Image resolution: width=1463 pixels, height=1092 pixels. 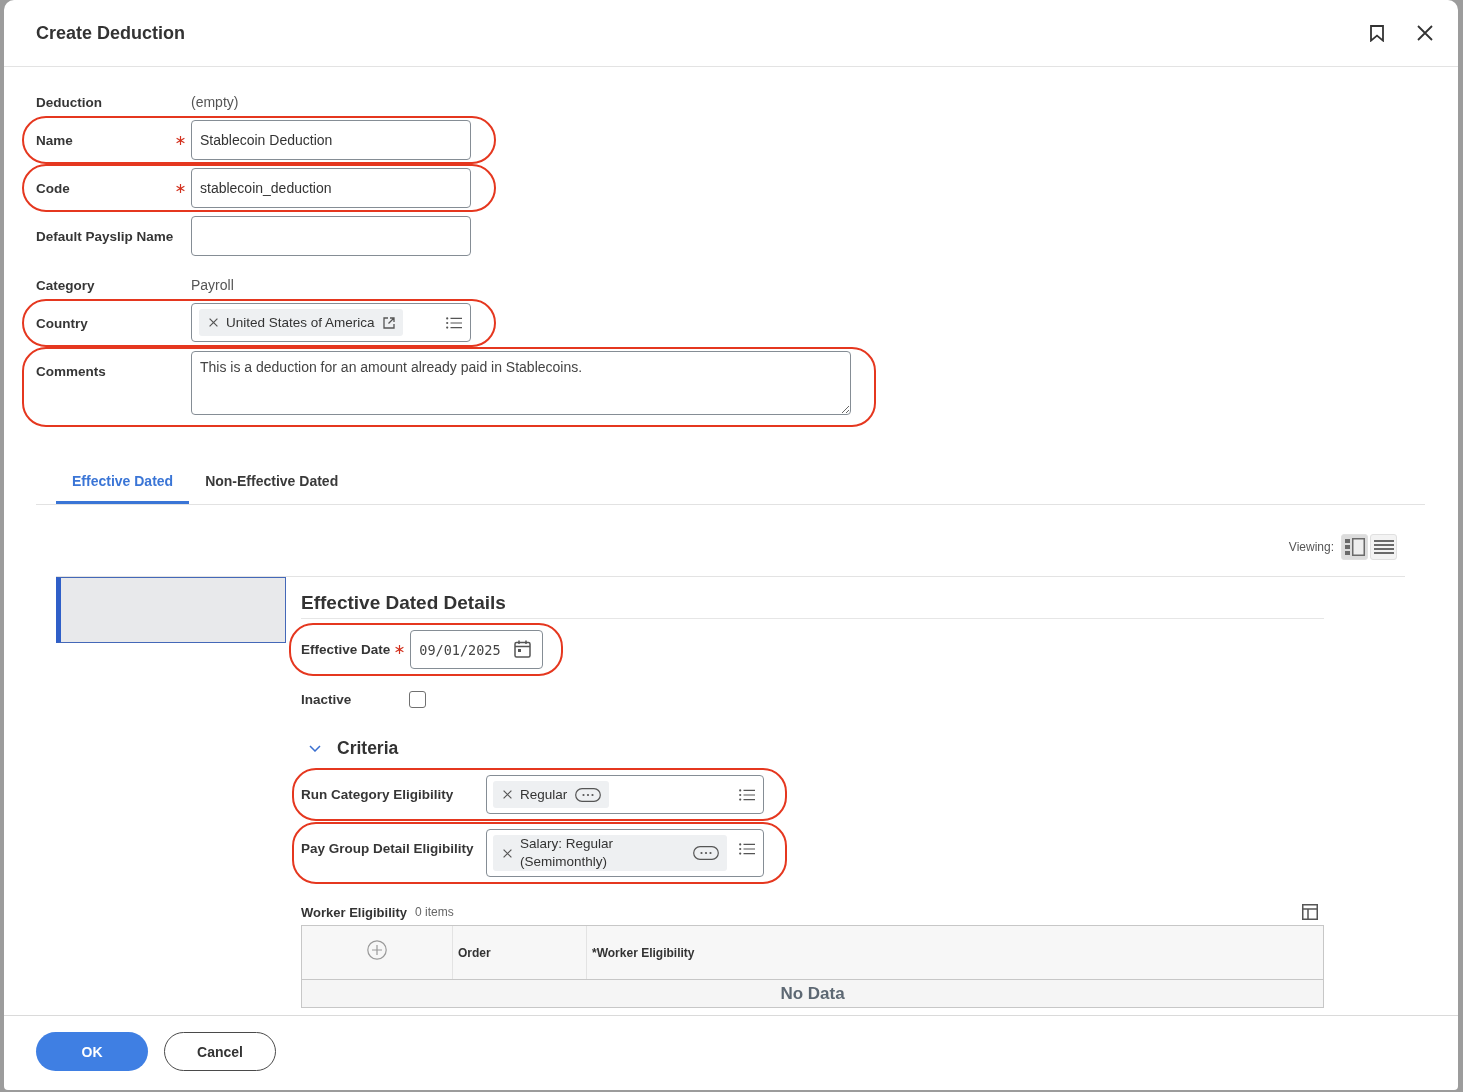 What do you see at coordinates (212, 285) in the screenshot?
I see `field-value: Payroll` at bounding box center [212, 285].